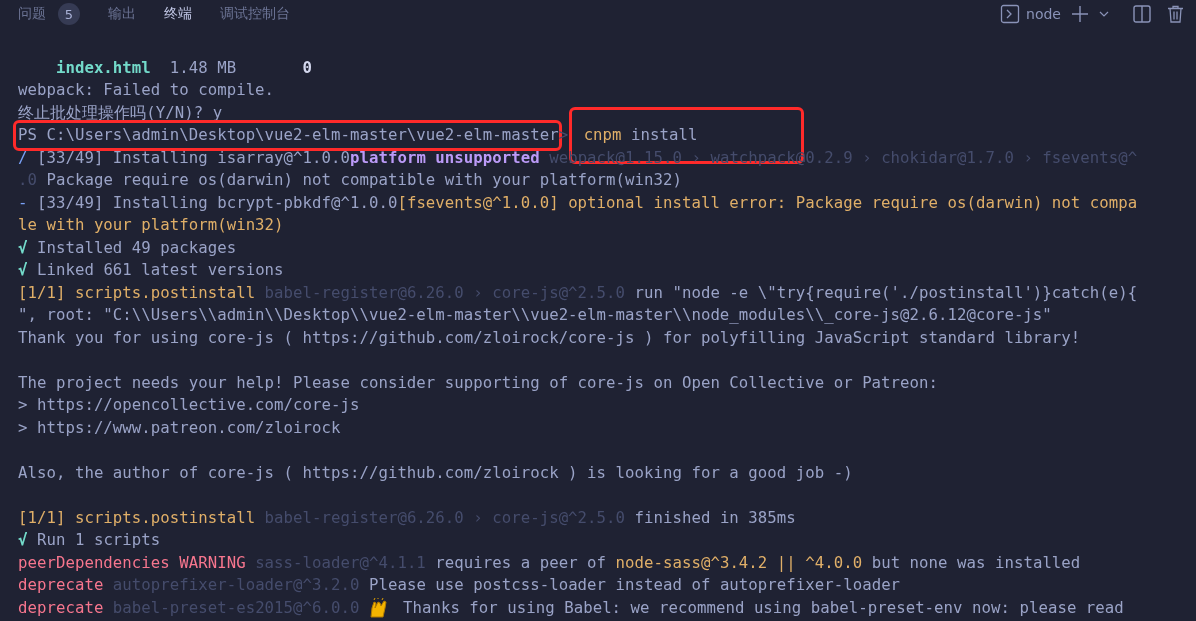 The height and width of the screenshot is (621, 1196). What do you see at coordinates (307, 67) in the screenshot?
I see `terminal-text: 0` at bounding box center [307, 67].